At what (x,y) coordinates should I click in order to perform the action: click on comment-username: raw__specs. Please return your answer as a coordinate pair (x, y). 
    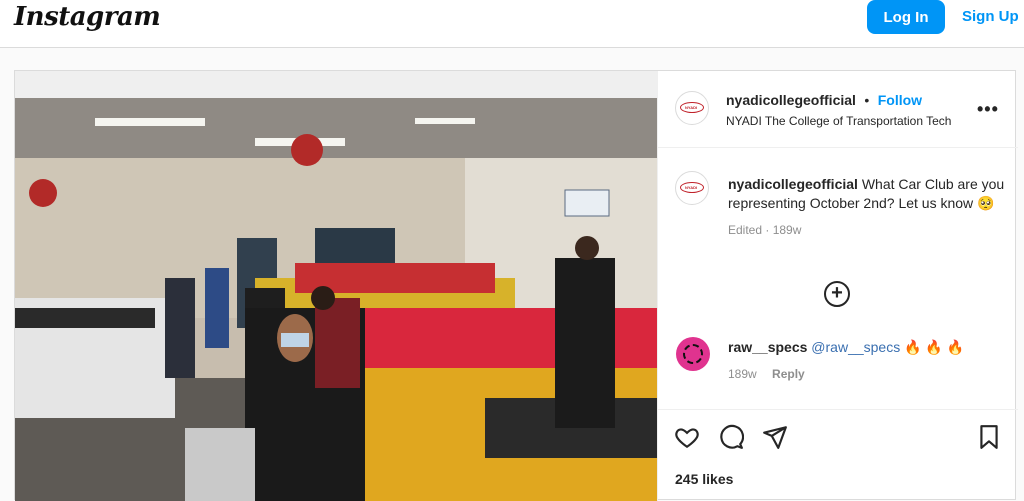
    Looking at the image, I should click on (767, 347).